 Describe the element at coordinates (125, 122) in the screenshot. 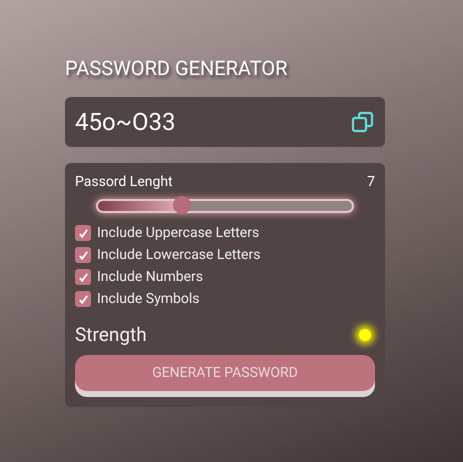

I see `password-text: 45o~O33` at that location.